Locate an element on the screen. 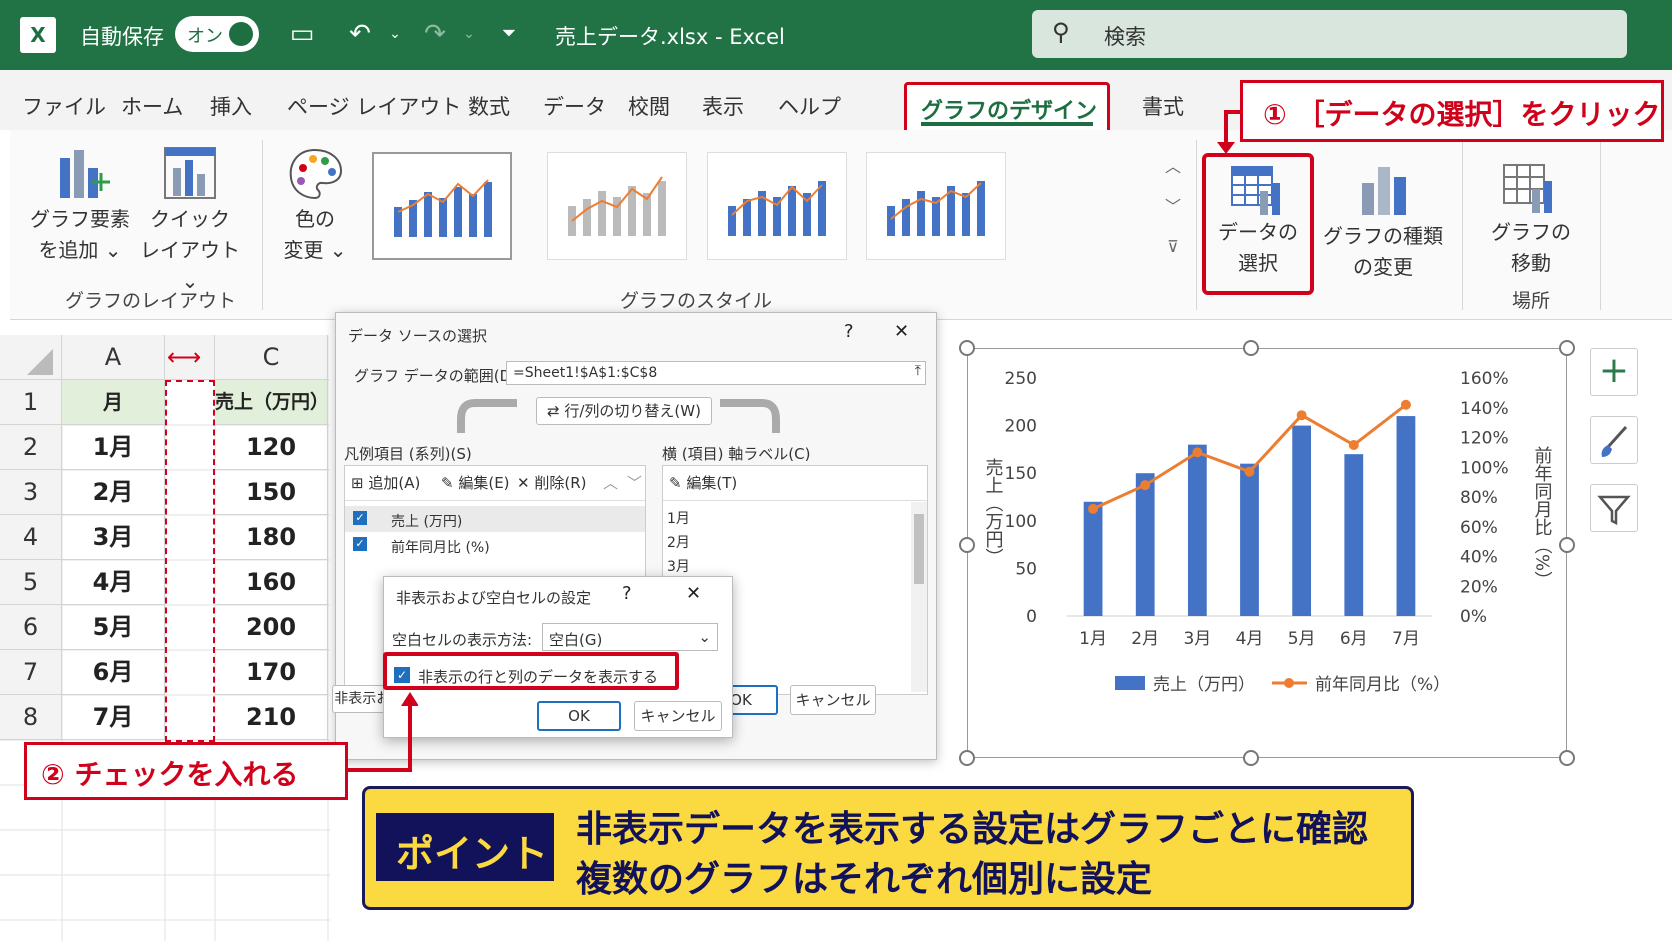 The image size is (1672, 941). chart-filters-funnel-icon is located at coordinates (1614, 508).